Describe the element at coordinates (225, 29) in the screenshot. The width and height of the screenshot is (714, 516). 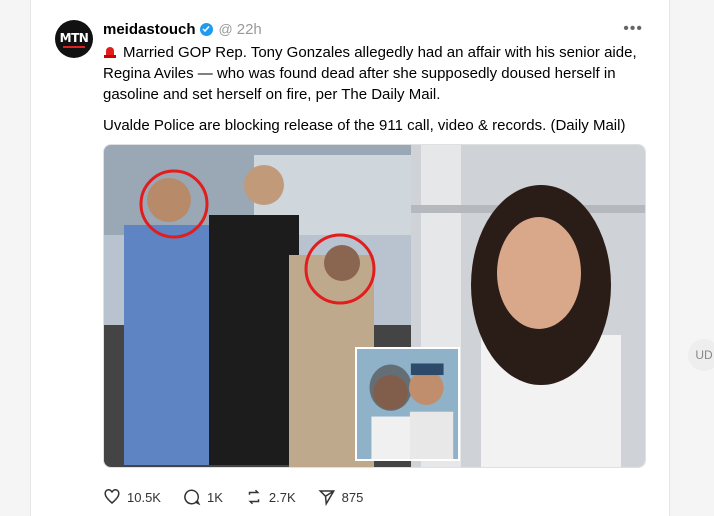
I see `threads-icon: @` at that location.